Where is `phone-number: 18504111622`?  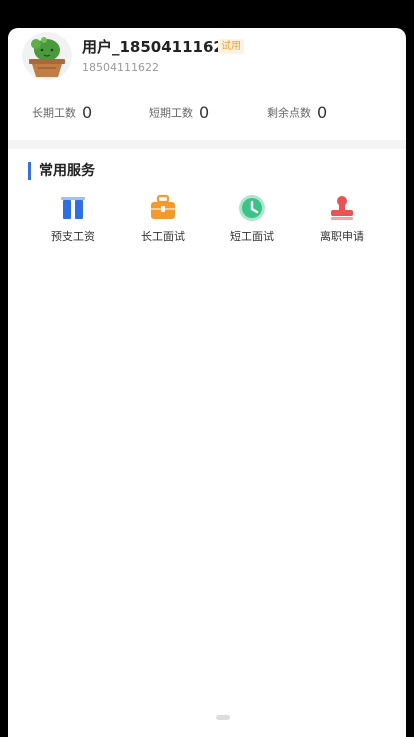
phone-number: 18504111622 is located at coordinates (120, 67).